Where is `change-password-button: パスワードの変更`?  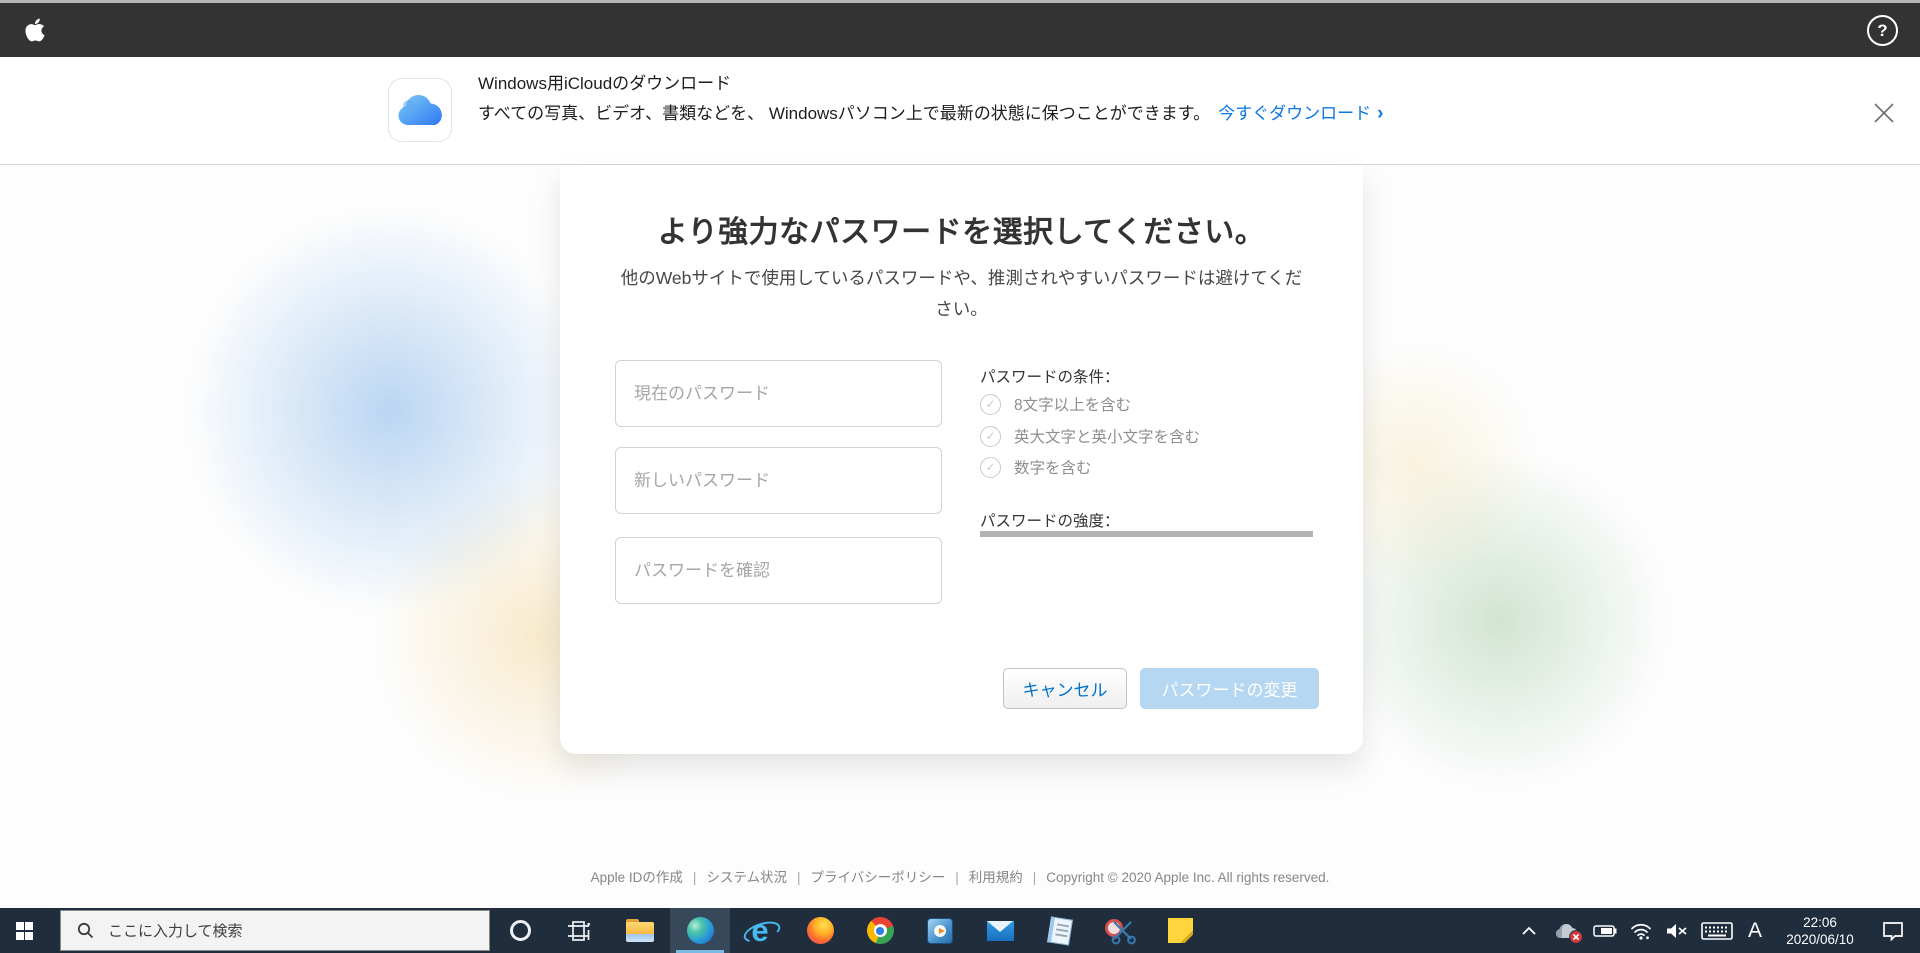 change-password-button: パスワードの変更 is located at coordinates (1229, 688).